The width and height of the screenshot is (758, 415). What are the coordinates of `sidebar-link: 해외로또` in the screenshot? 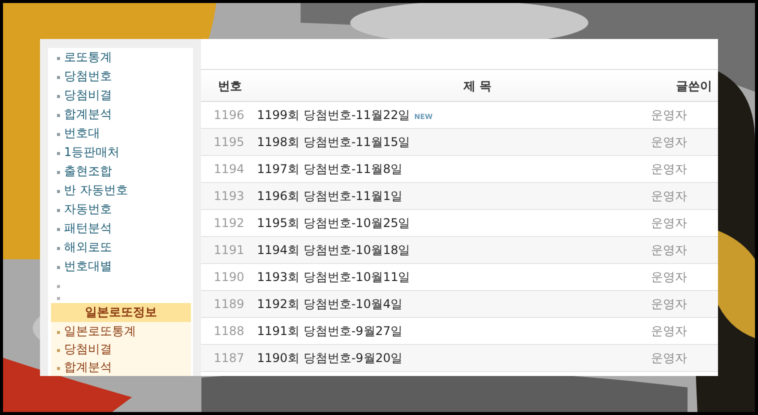 It's located at (88, 247).